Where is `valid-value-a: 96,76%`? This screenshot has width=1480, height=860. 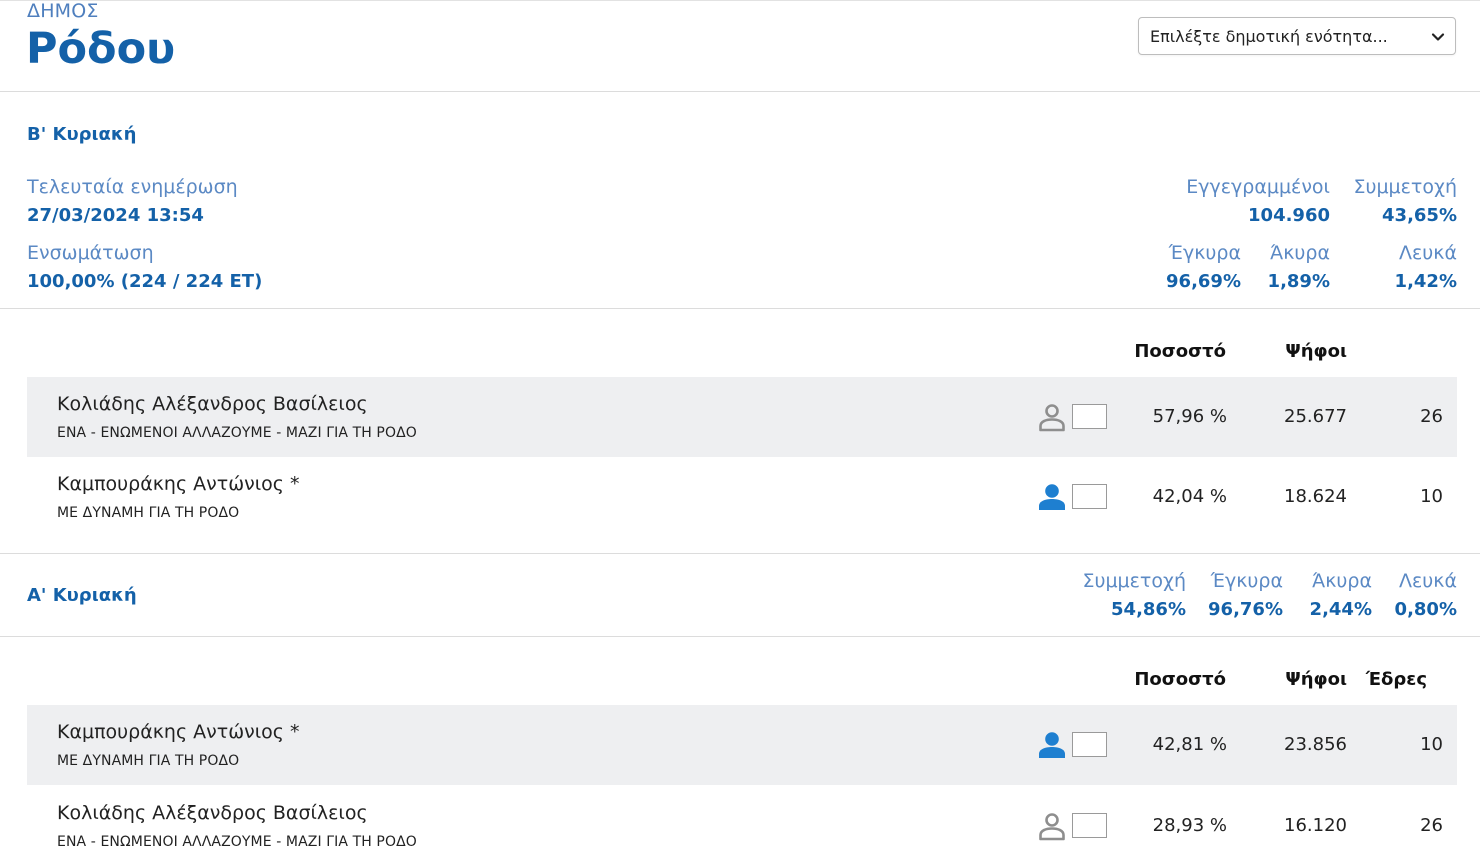
valid-value-a: 96,76% is located at coordinates (1245, 609).